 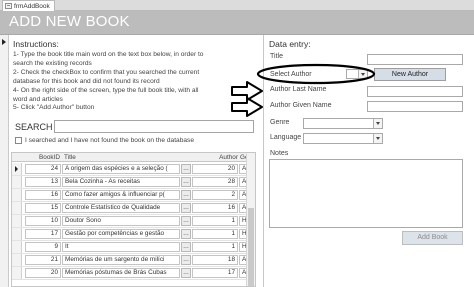 What do you see at coordinates (290, 44) in the screenshot?
I see `data-entry-title: Data entry:` at bounding box center [290, 44].